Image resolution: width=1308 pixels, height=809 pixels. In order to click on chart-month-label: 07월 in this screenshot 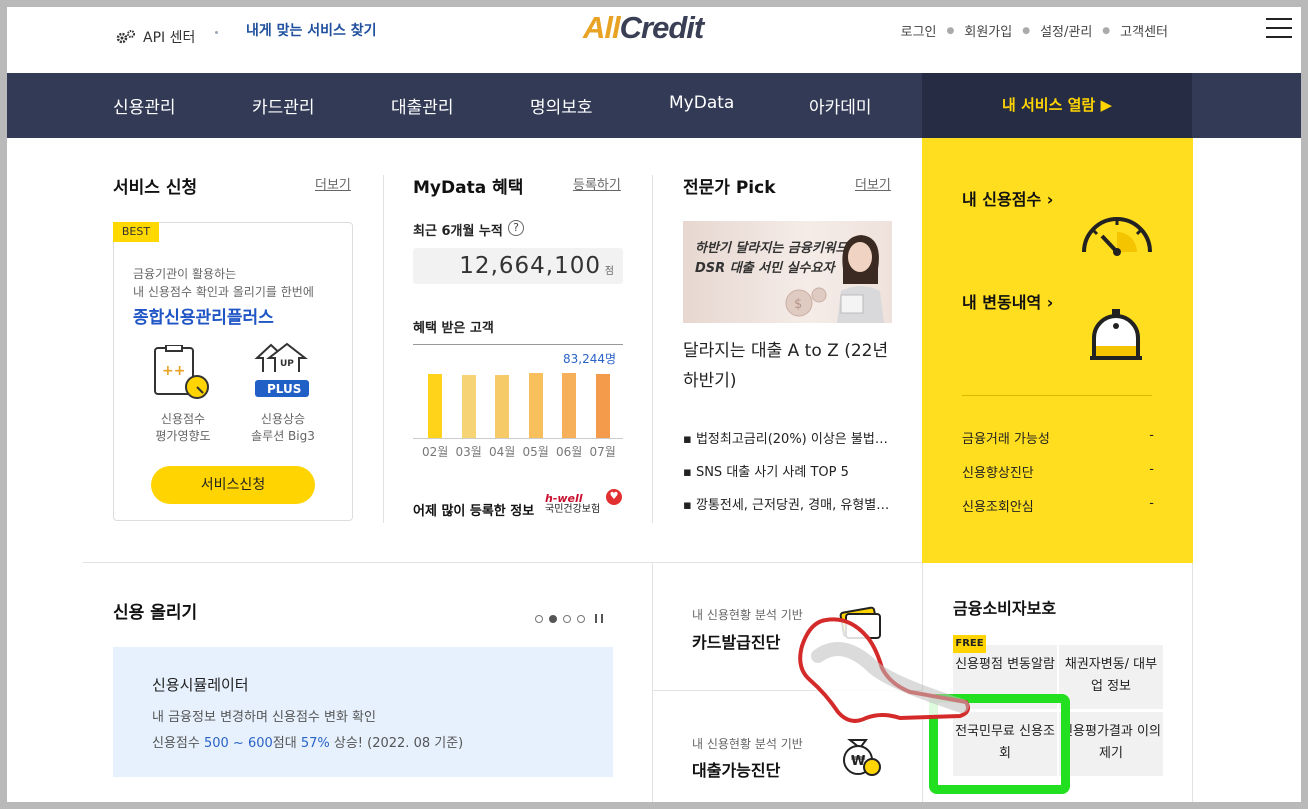, I will do `click(602, 452)`.